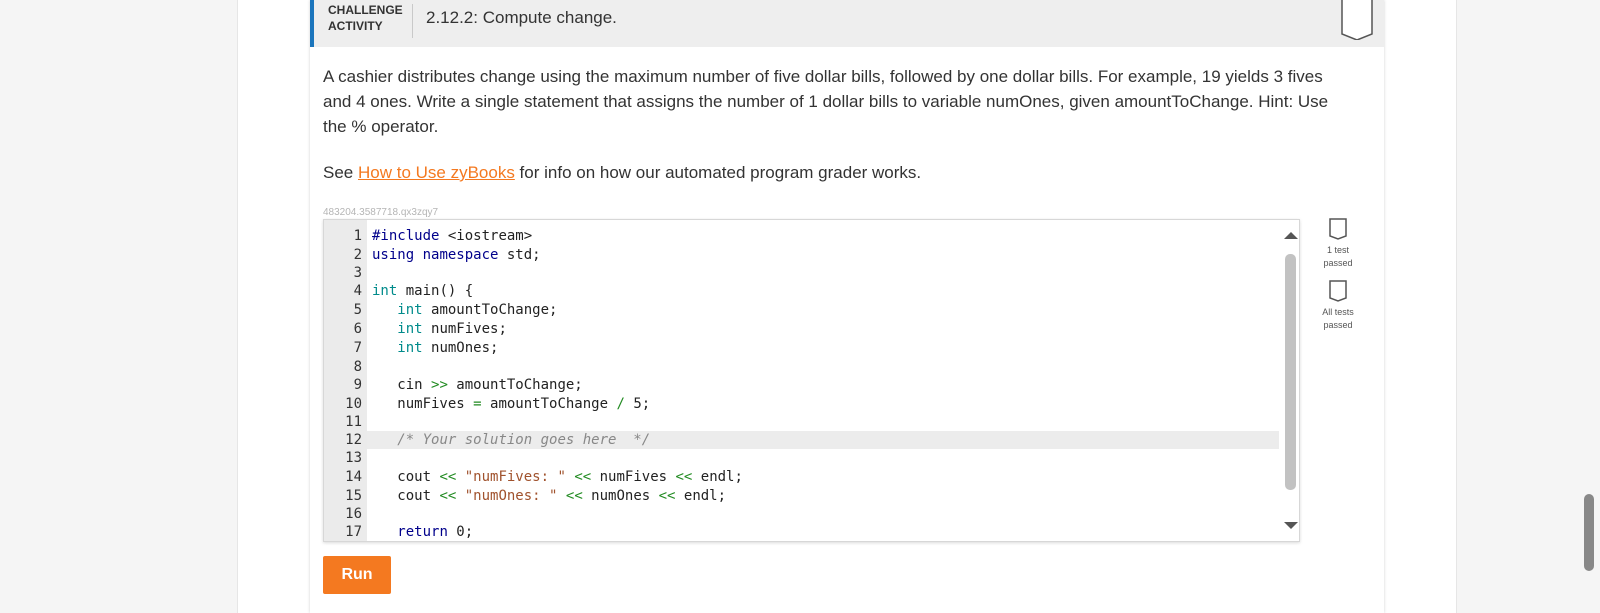 The width and height of the screenshot is (1600, 613). What do you see at coordinates (801, 422) in the screenshot?
I see `code-line: 11` at bounding box center [801, 422].